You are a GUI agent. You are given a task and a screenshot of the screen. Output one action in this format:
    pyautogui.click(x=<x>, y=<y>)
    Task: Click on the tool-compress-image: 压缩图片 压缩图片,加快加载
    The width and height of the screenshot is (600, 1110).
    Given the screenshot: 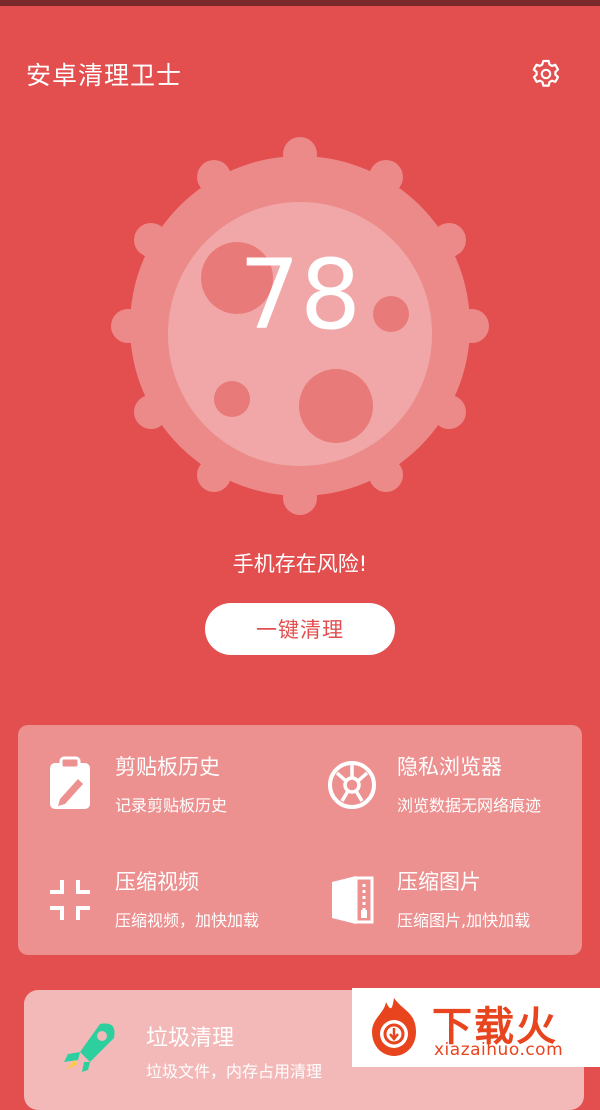 What is the action you would take?
    pyautogui.click(x=435, y=890)
    